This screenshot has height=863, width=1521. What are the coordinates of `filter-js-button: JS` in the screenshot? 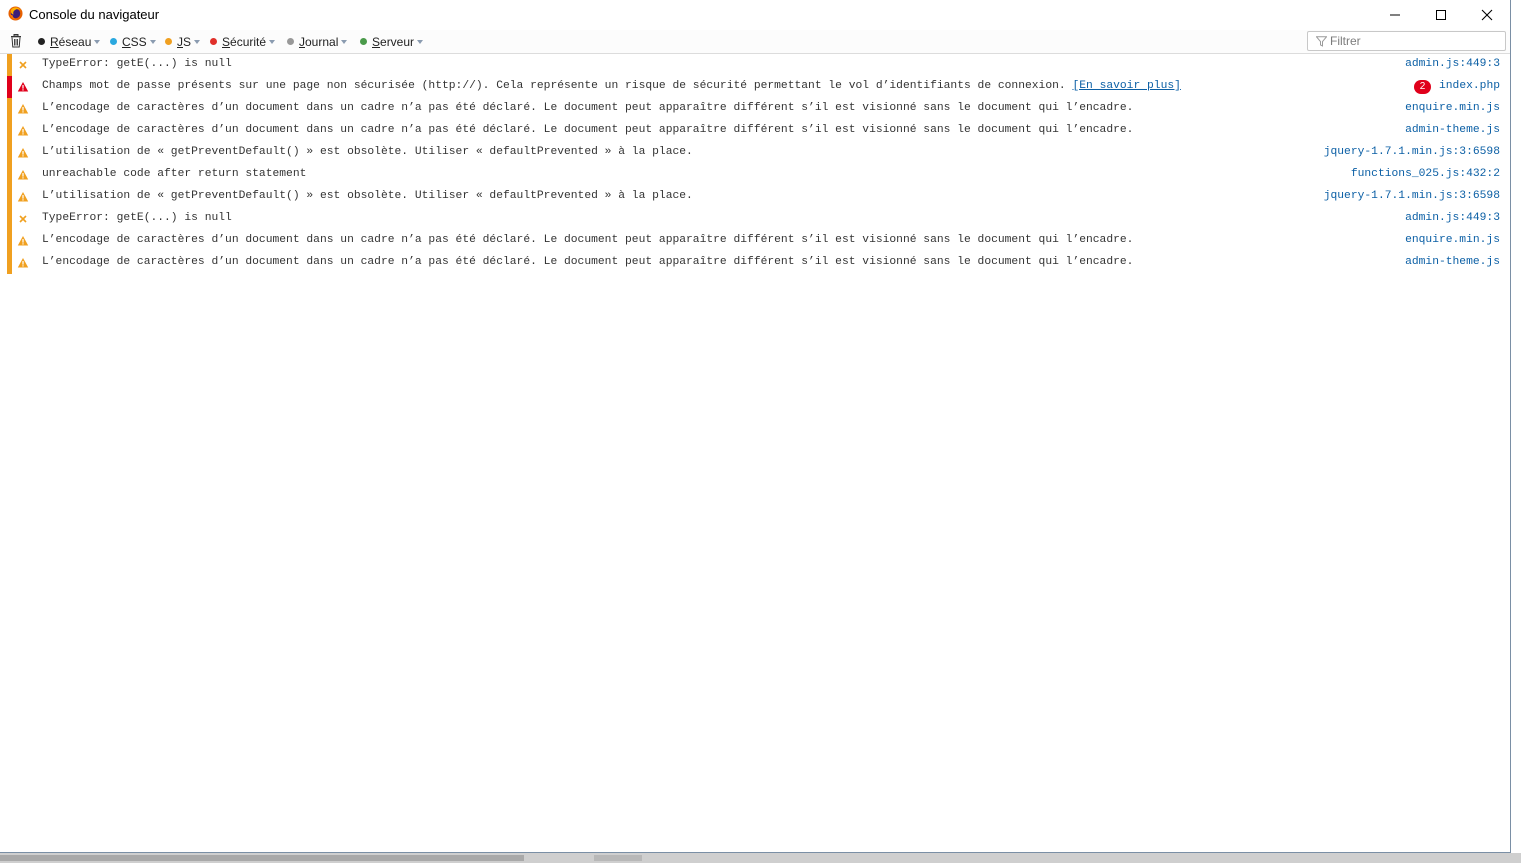 It's located at (183, 41).